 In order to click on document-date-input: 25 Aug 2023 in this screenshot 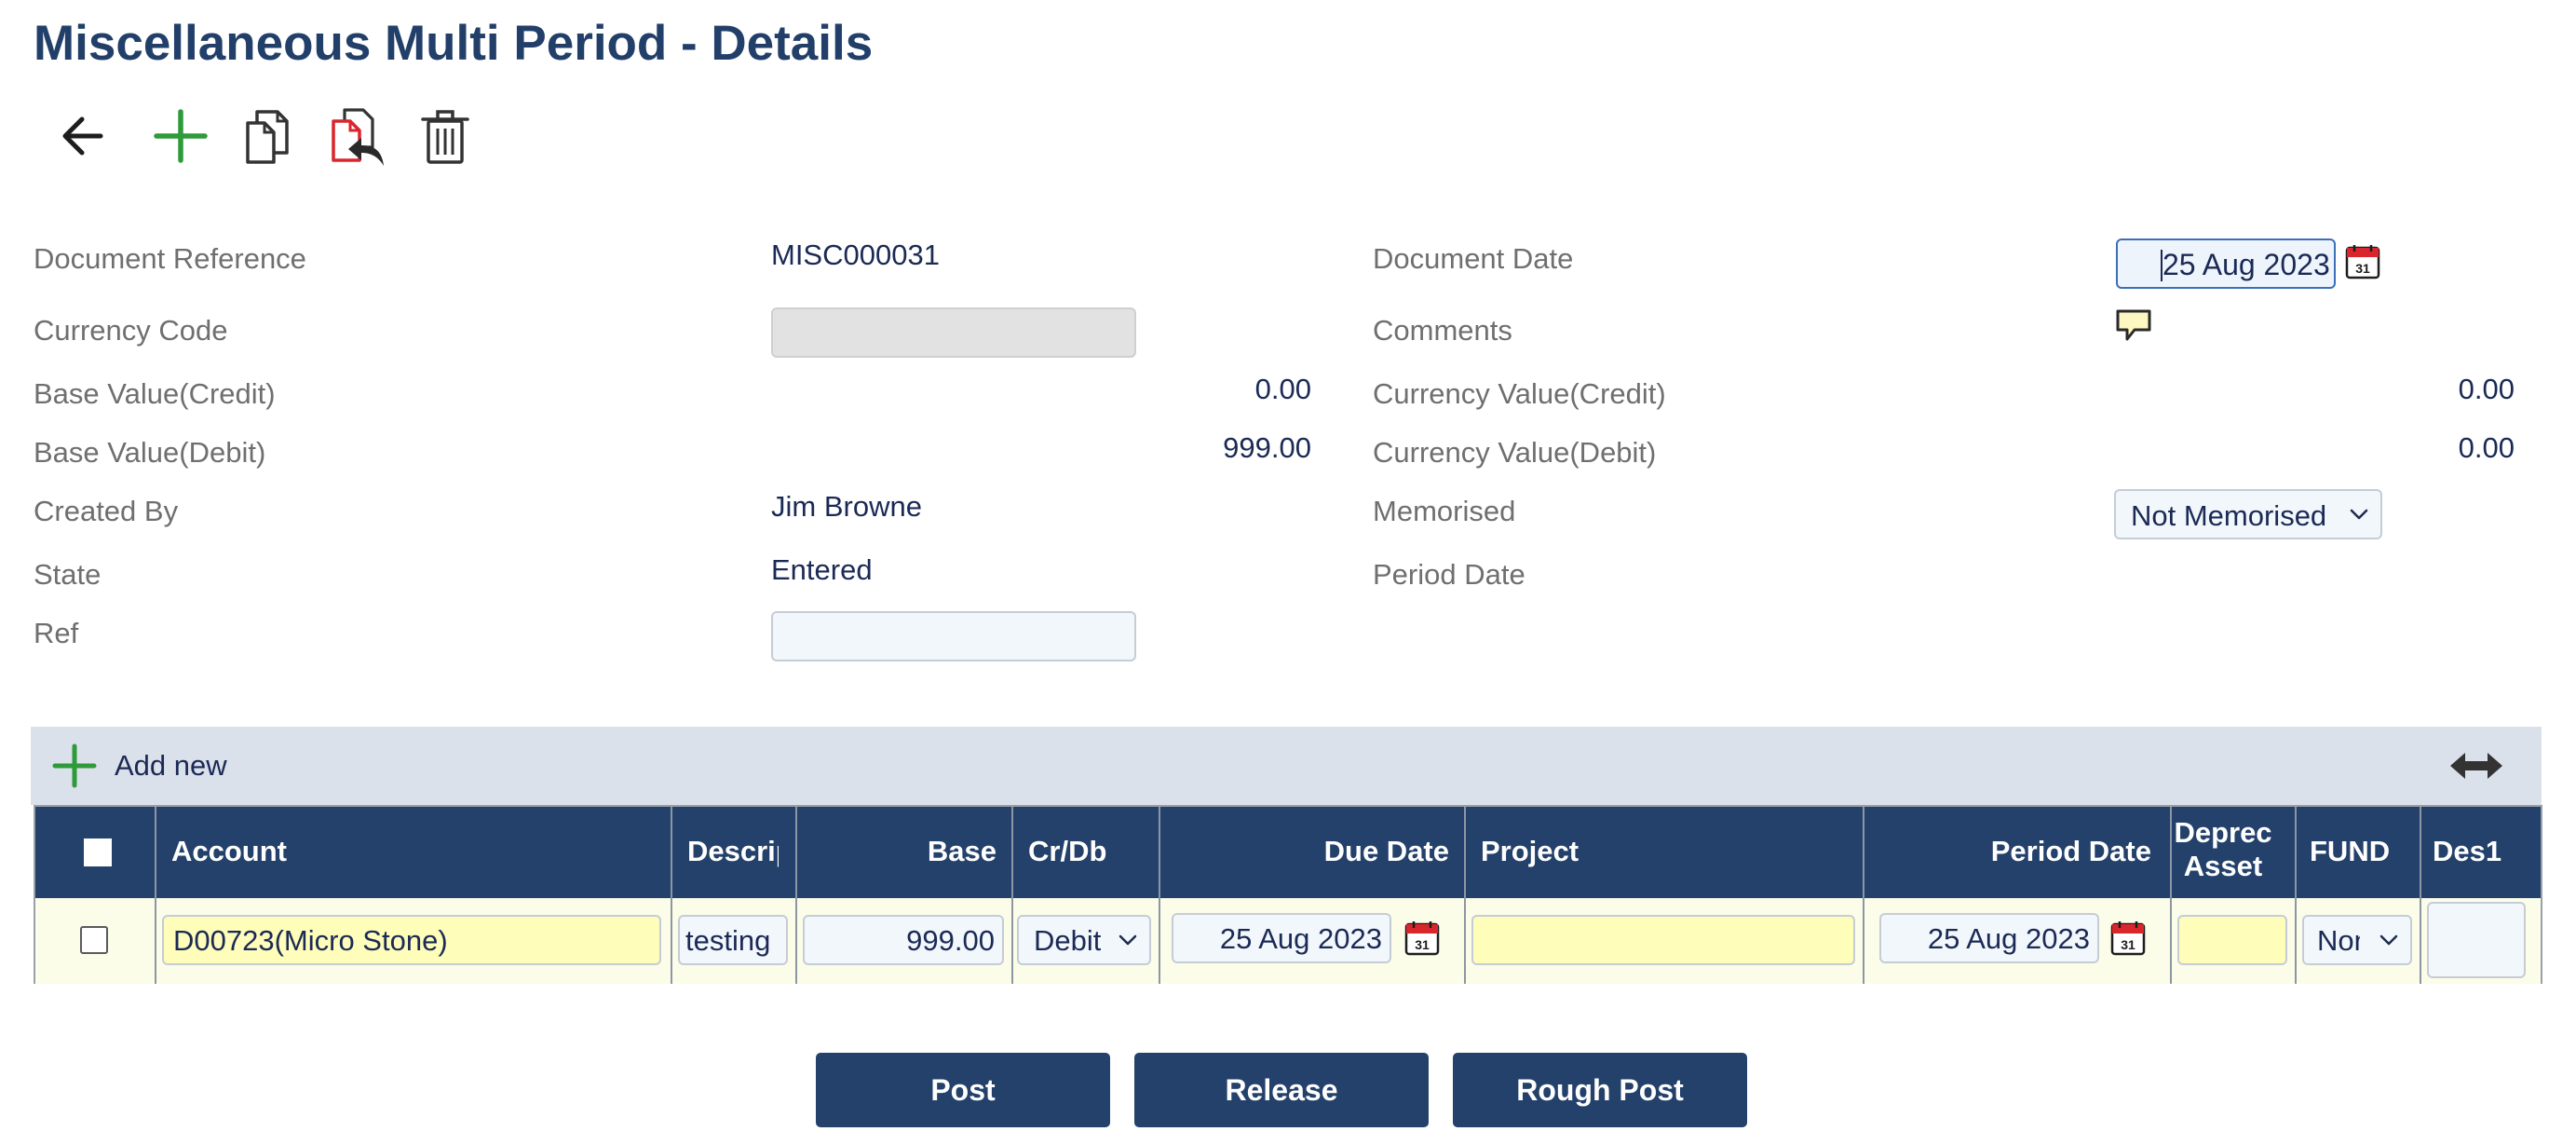, I will do `click(2226, 264)`.